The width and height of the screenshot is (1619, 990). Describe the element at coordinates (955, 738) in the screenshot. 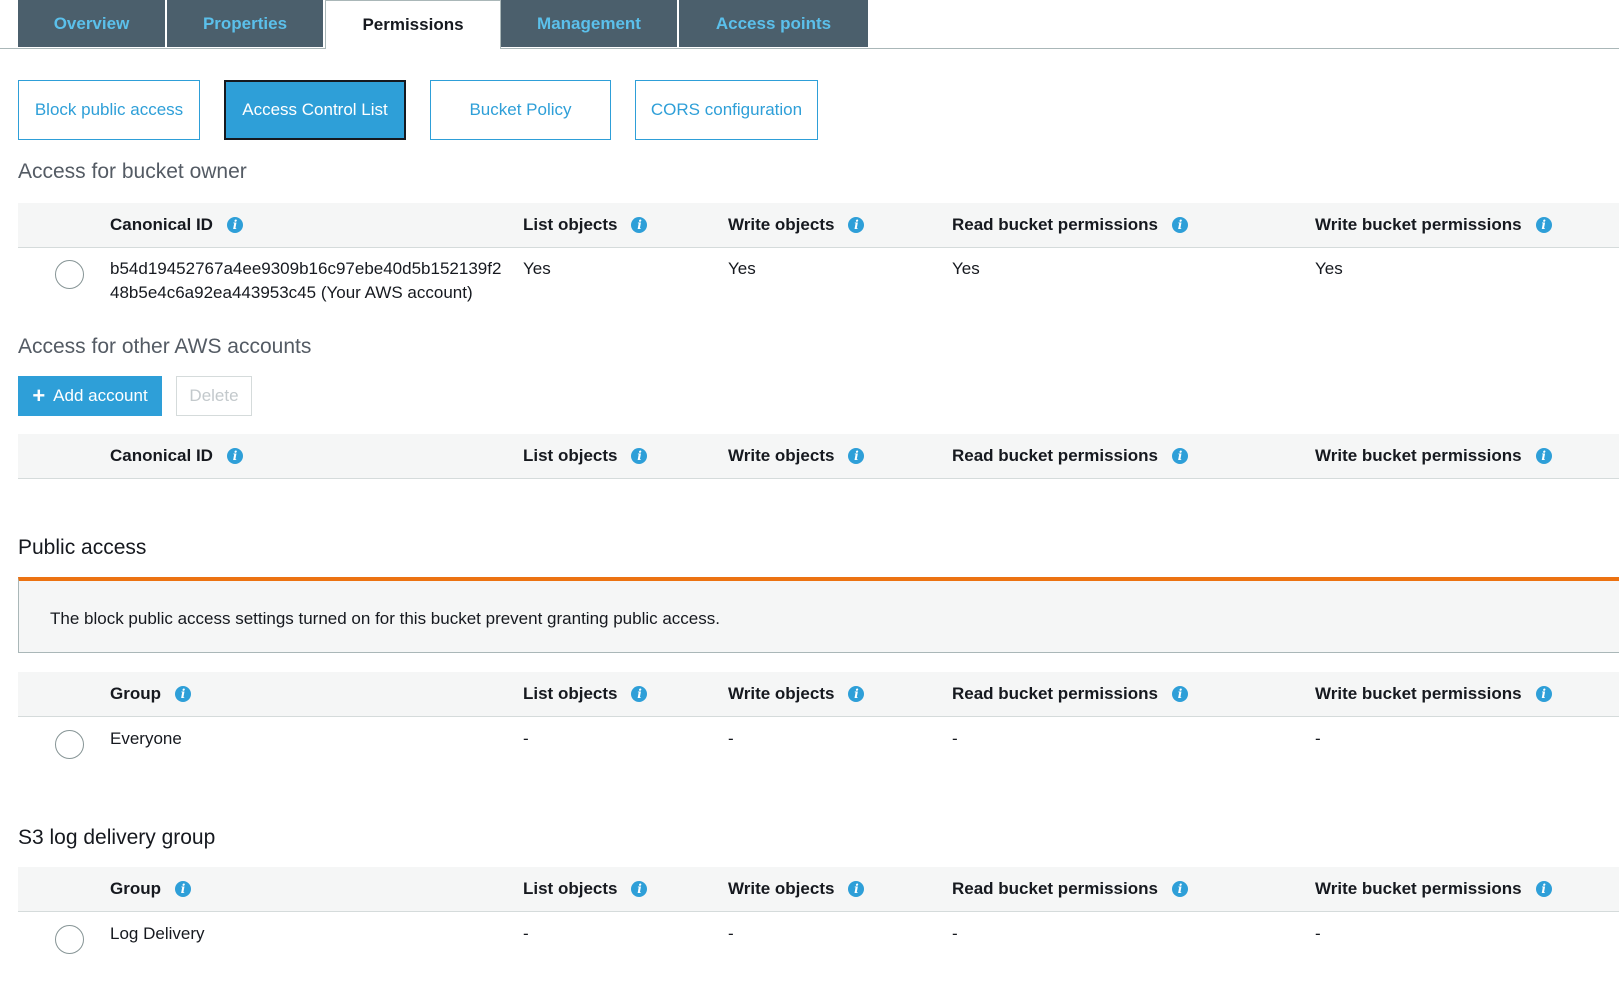

I see `everyone-read-permissions: -` at that location.